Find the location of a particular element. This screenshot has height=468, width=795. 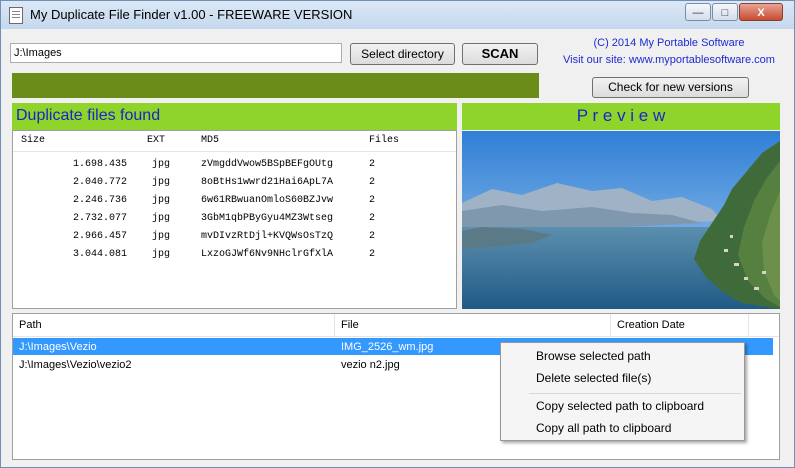

menu-separator is located at coordinates (635, 393).